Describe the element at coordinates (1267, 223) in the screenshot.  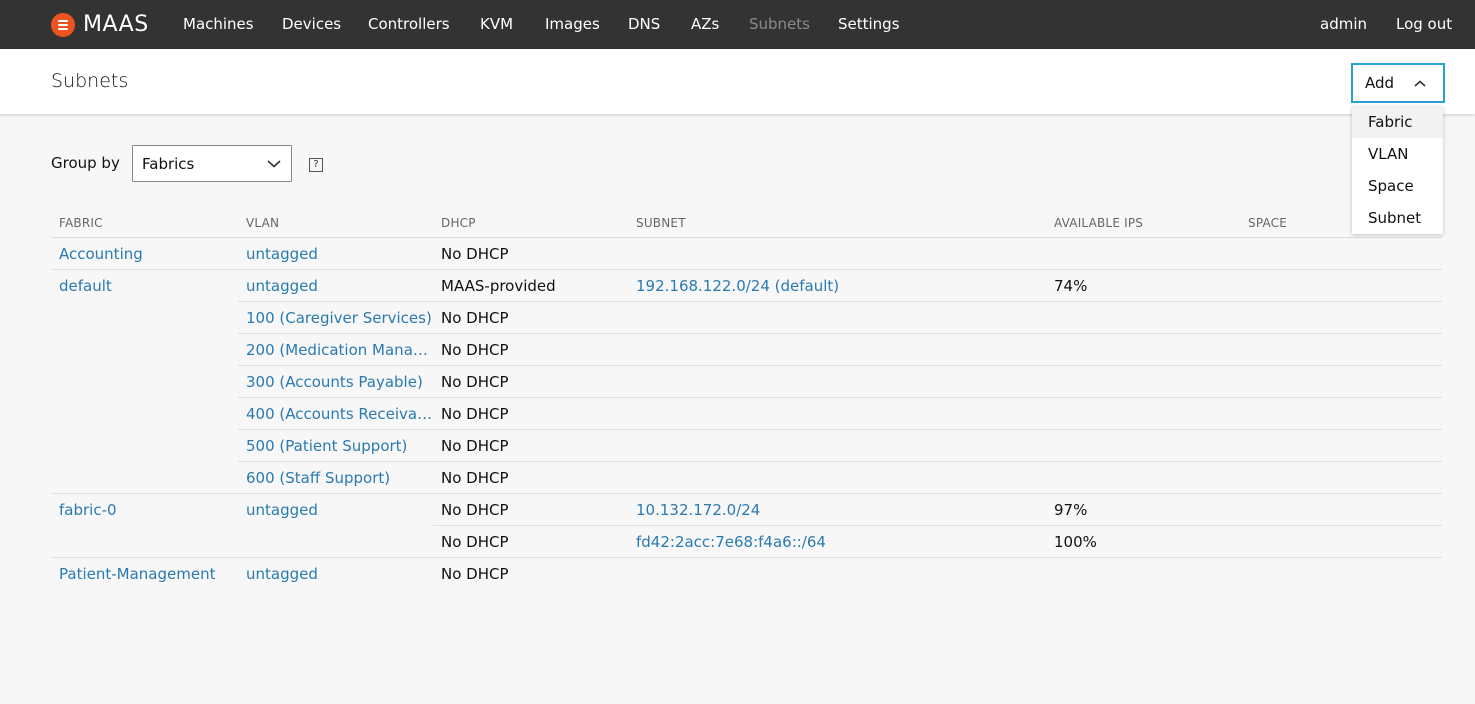
I see `col-space: SPACE` at that location.